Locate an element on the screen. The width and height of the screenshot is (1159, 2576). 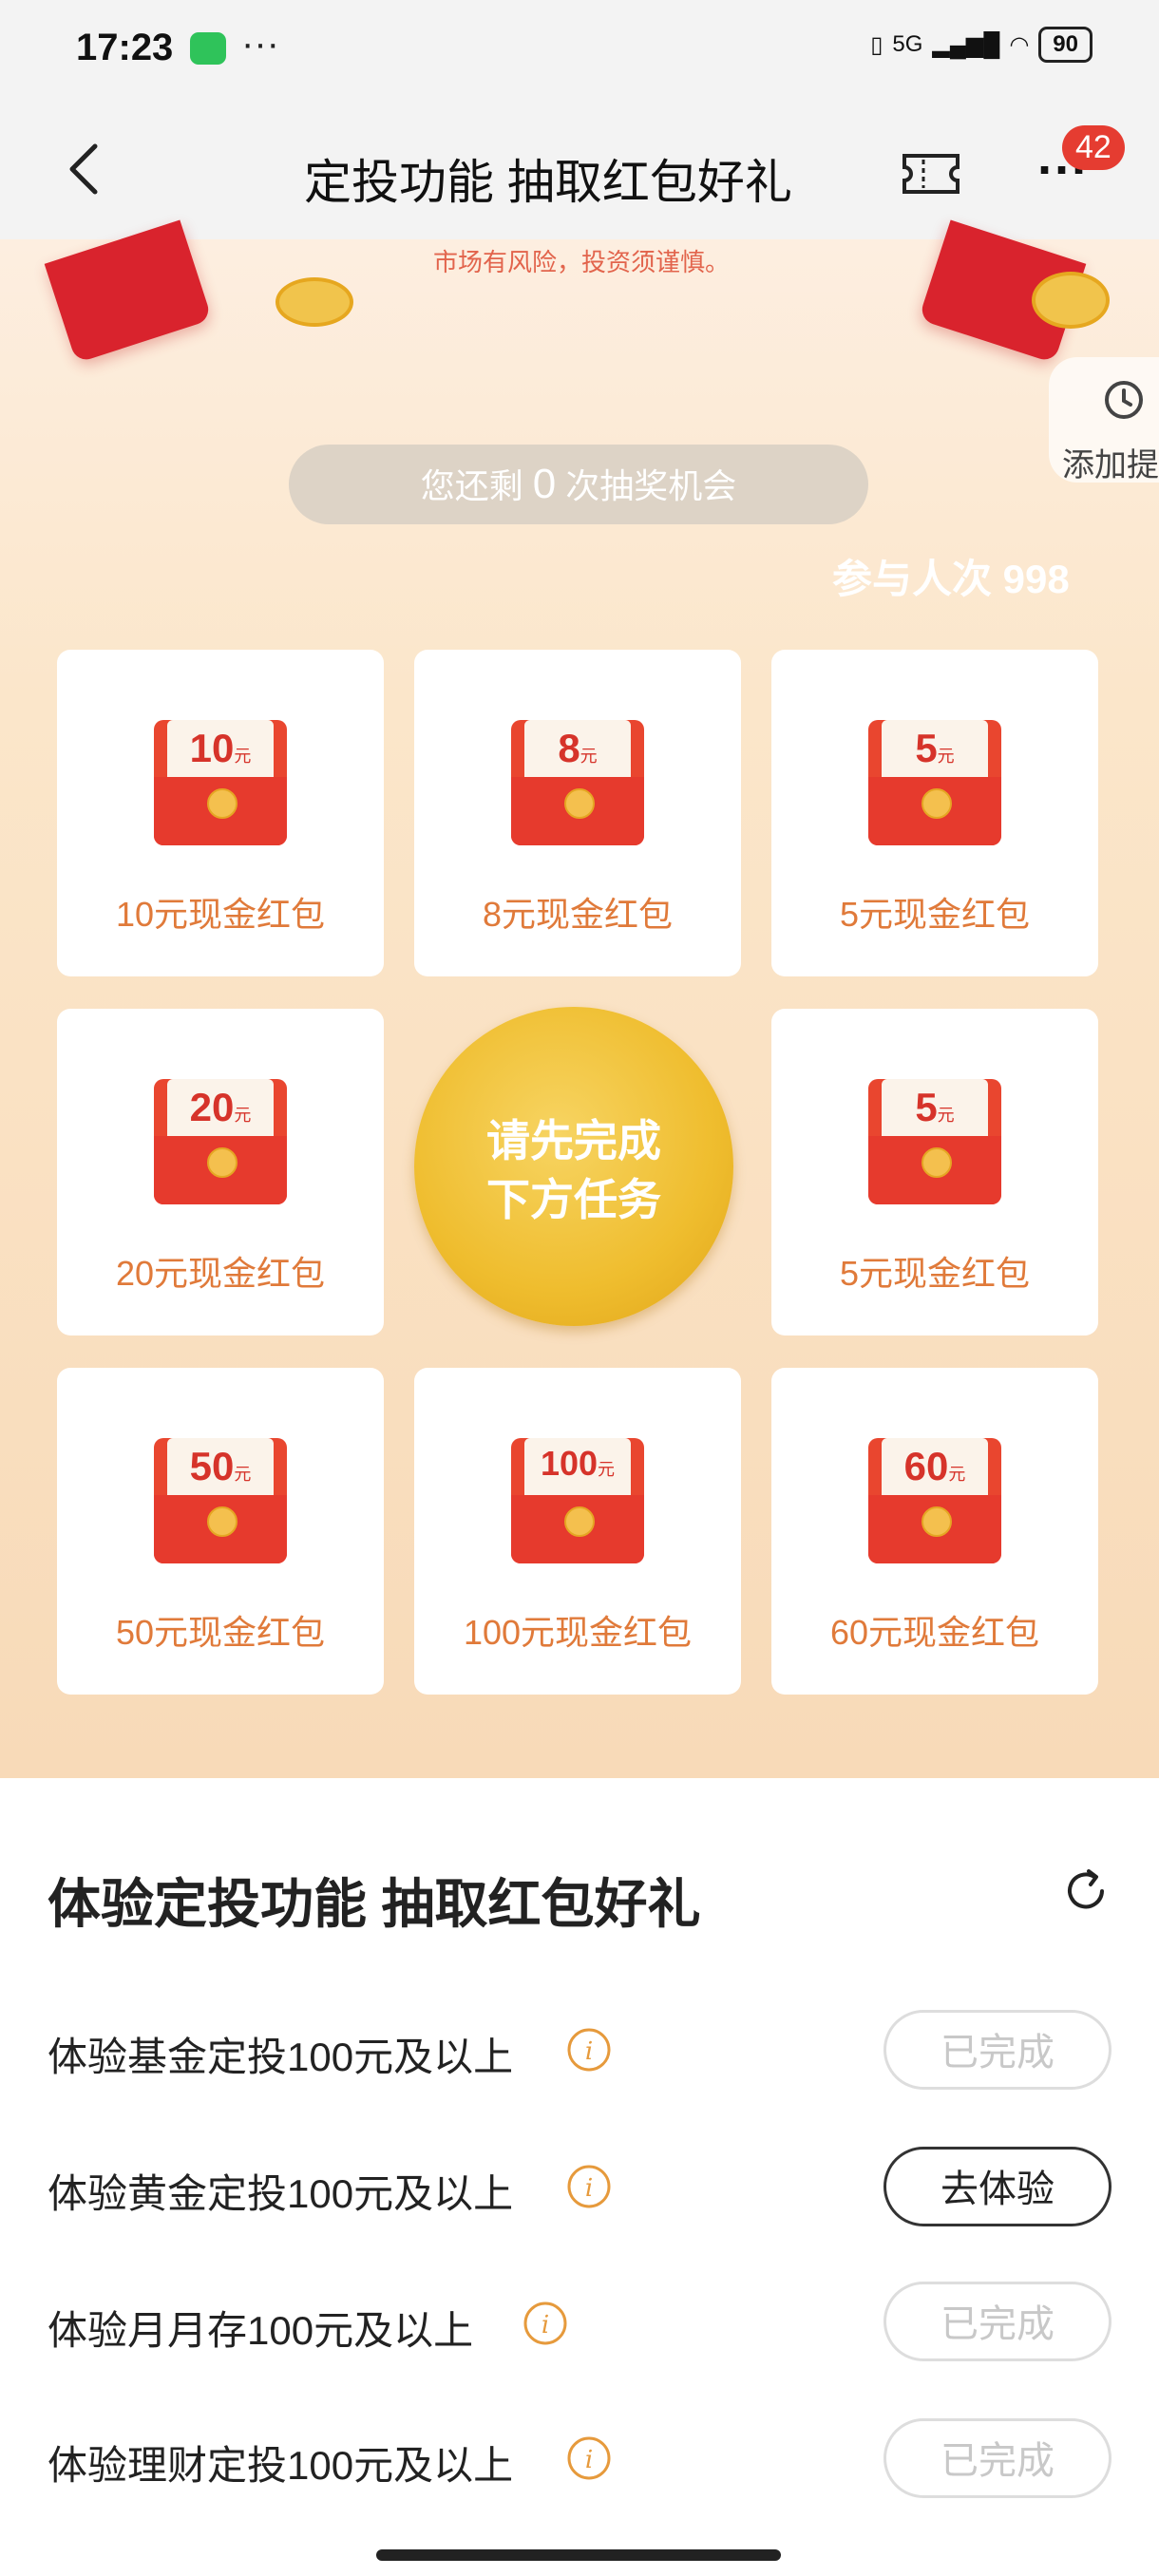
task-label: 体验黄金定投100元及以上 is located at coordinates (281, 2193).